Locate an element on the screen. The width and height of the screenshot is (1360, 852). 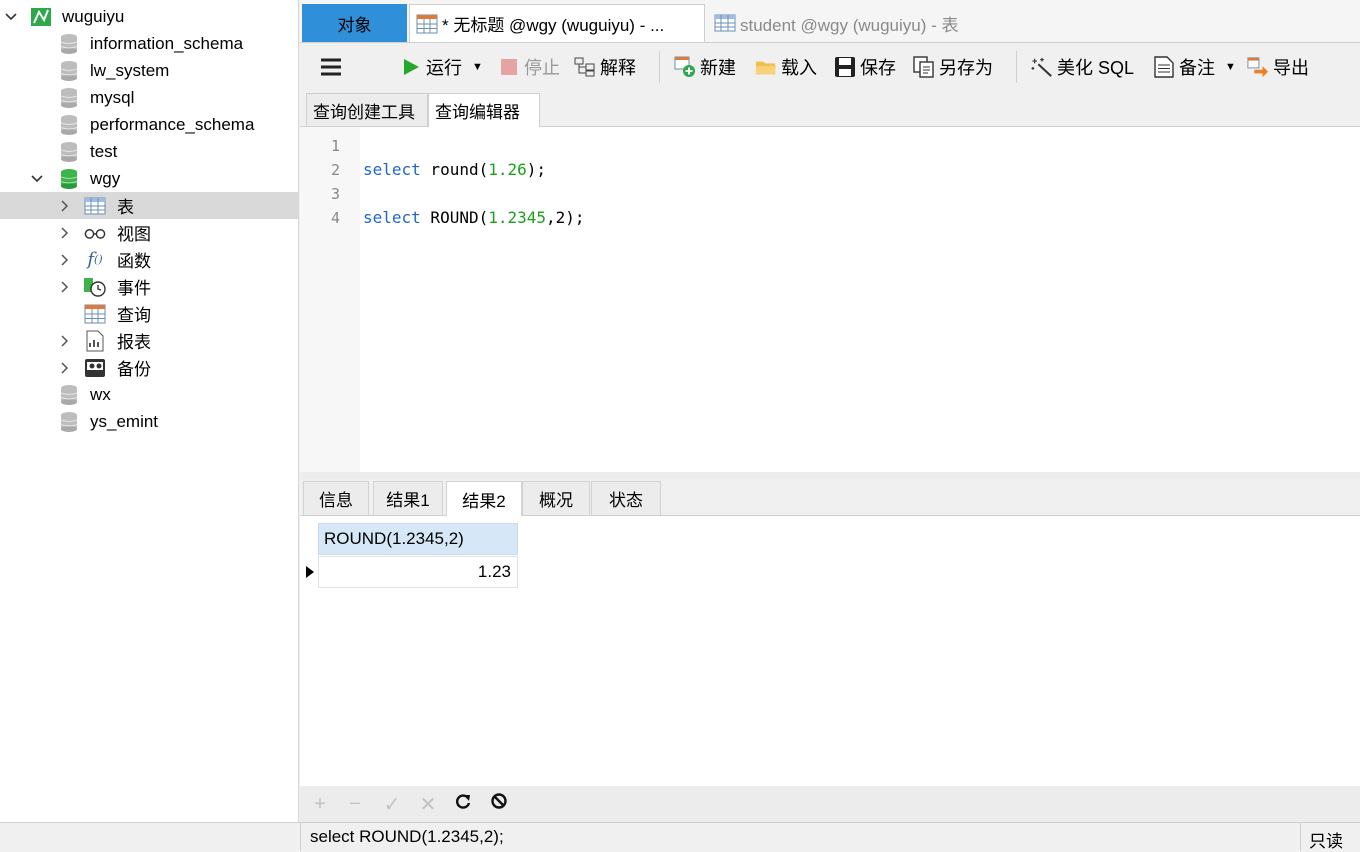
x-icon: ✕ is located at coordinates (428, 804).